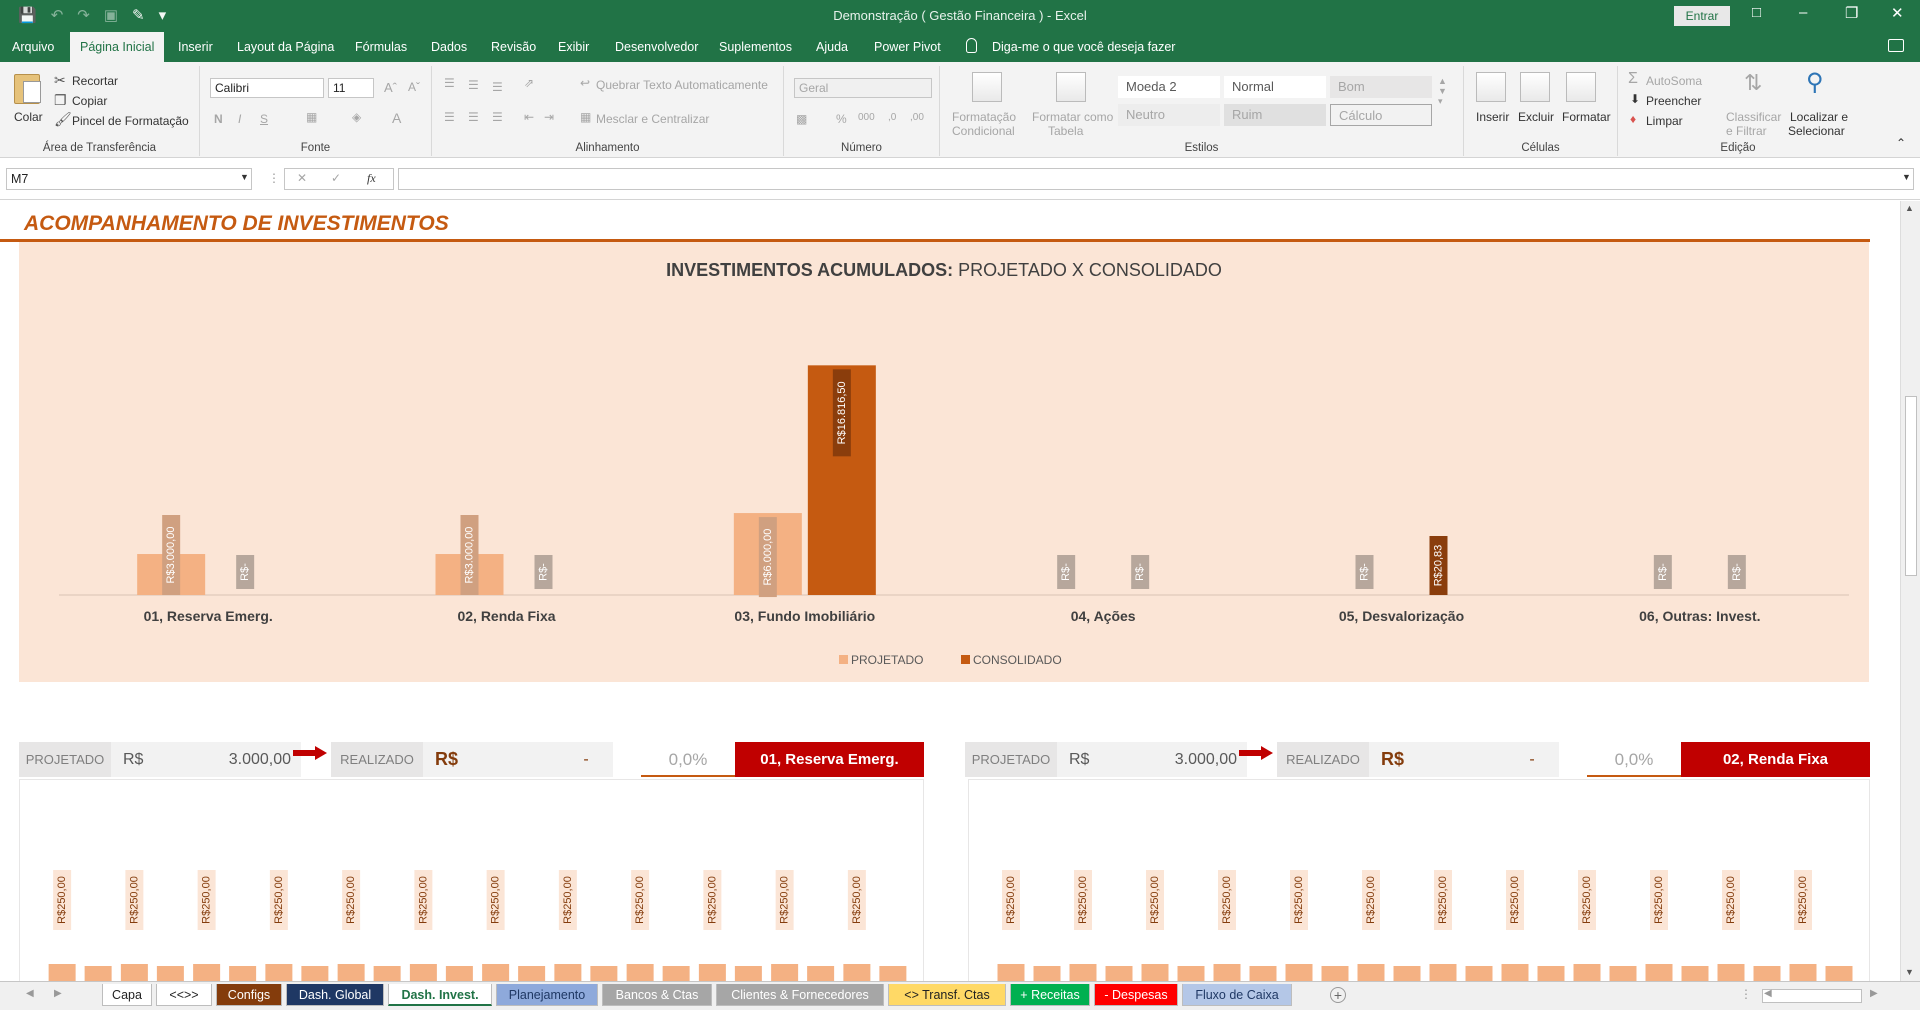 The width and height of the screenshot is (1920, 1010). What do you see at coordinates (33, 47) in the screenshot?
I see `tab-arquivo: Arquivo` at bounding box center [33, 47].